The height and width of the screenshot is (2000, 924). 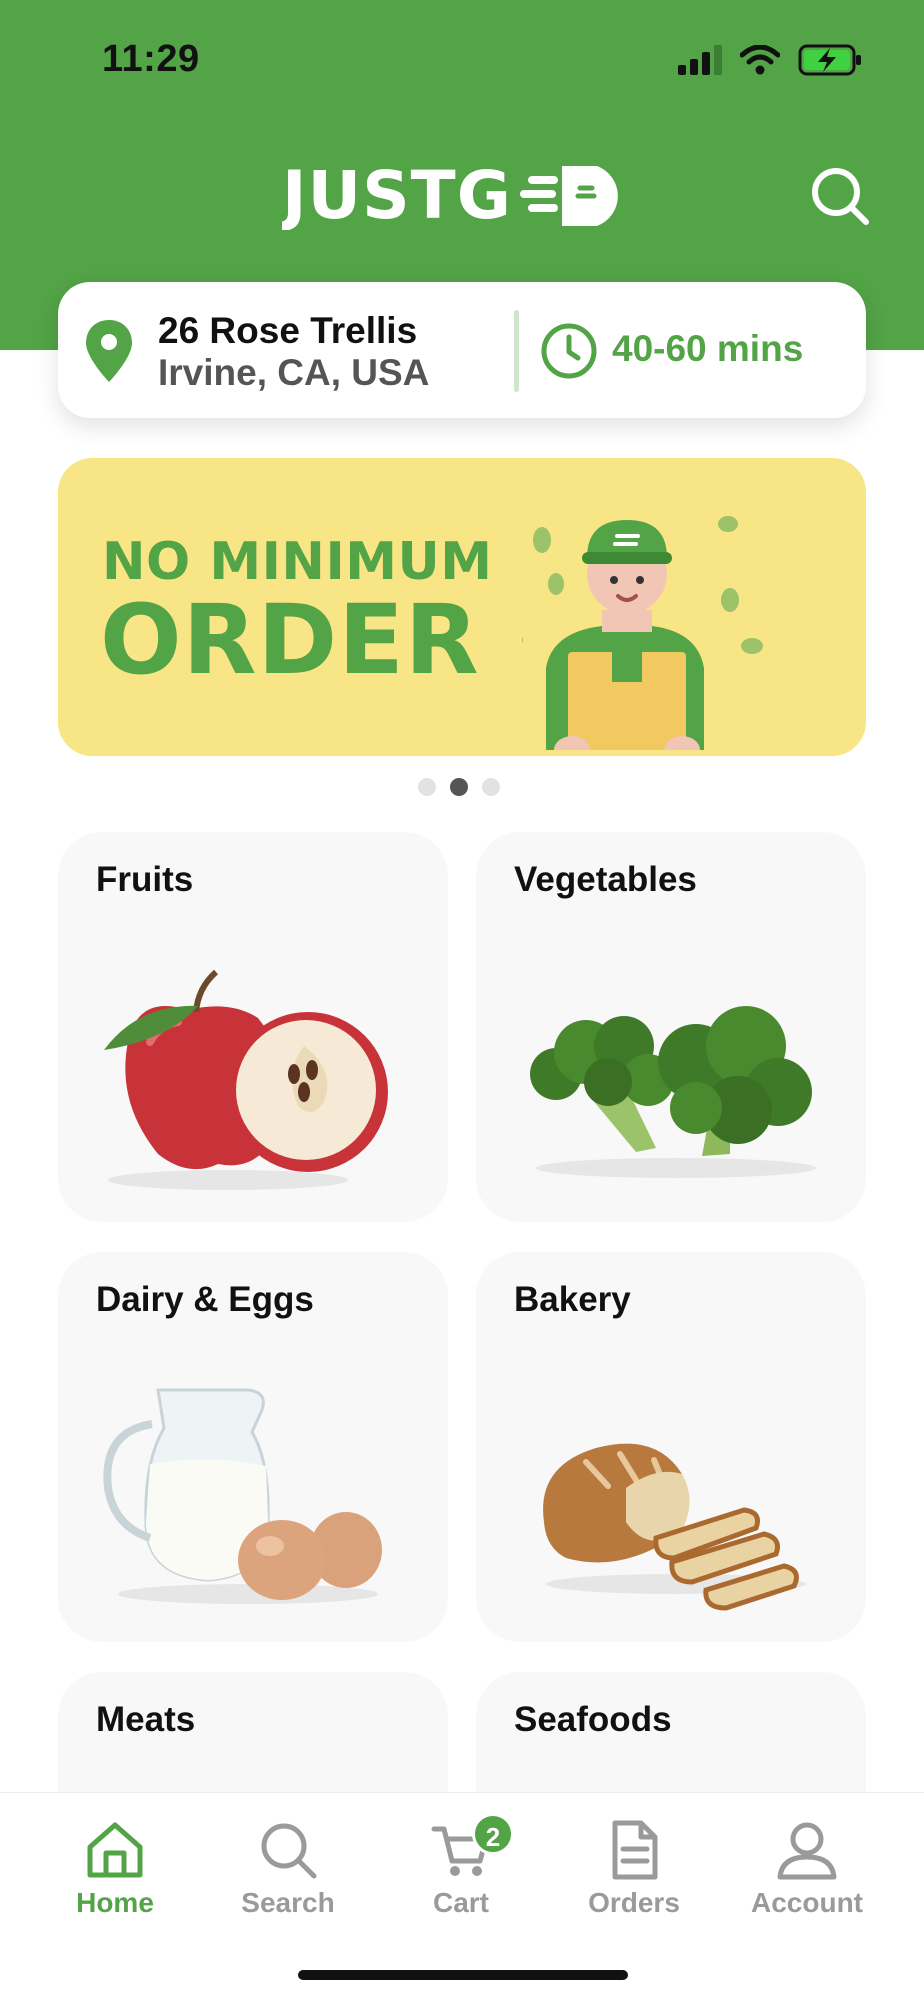 I want to click on user-icon, so click(x=807, y=1851).